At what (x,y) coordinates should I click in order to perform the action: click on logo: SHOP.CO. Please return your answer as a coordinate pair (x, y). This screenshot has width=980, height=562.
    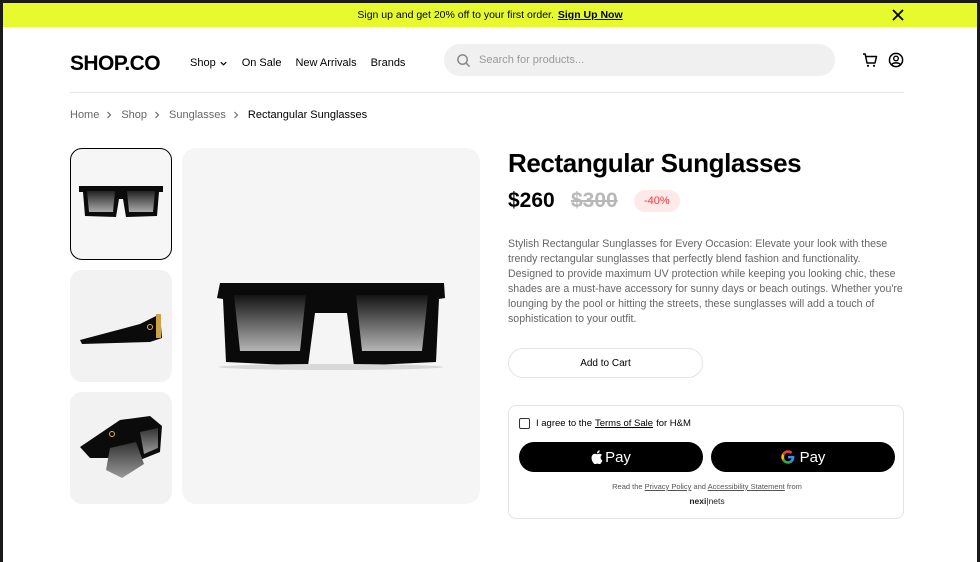
    Looking at the image, I should click on (115, 64).